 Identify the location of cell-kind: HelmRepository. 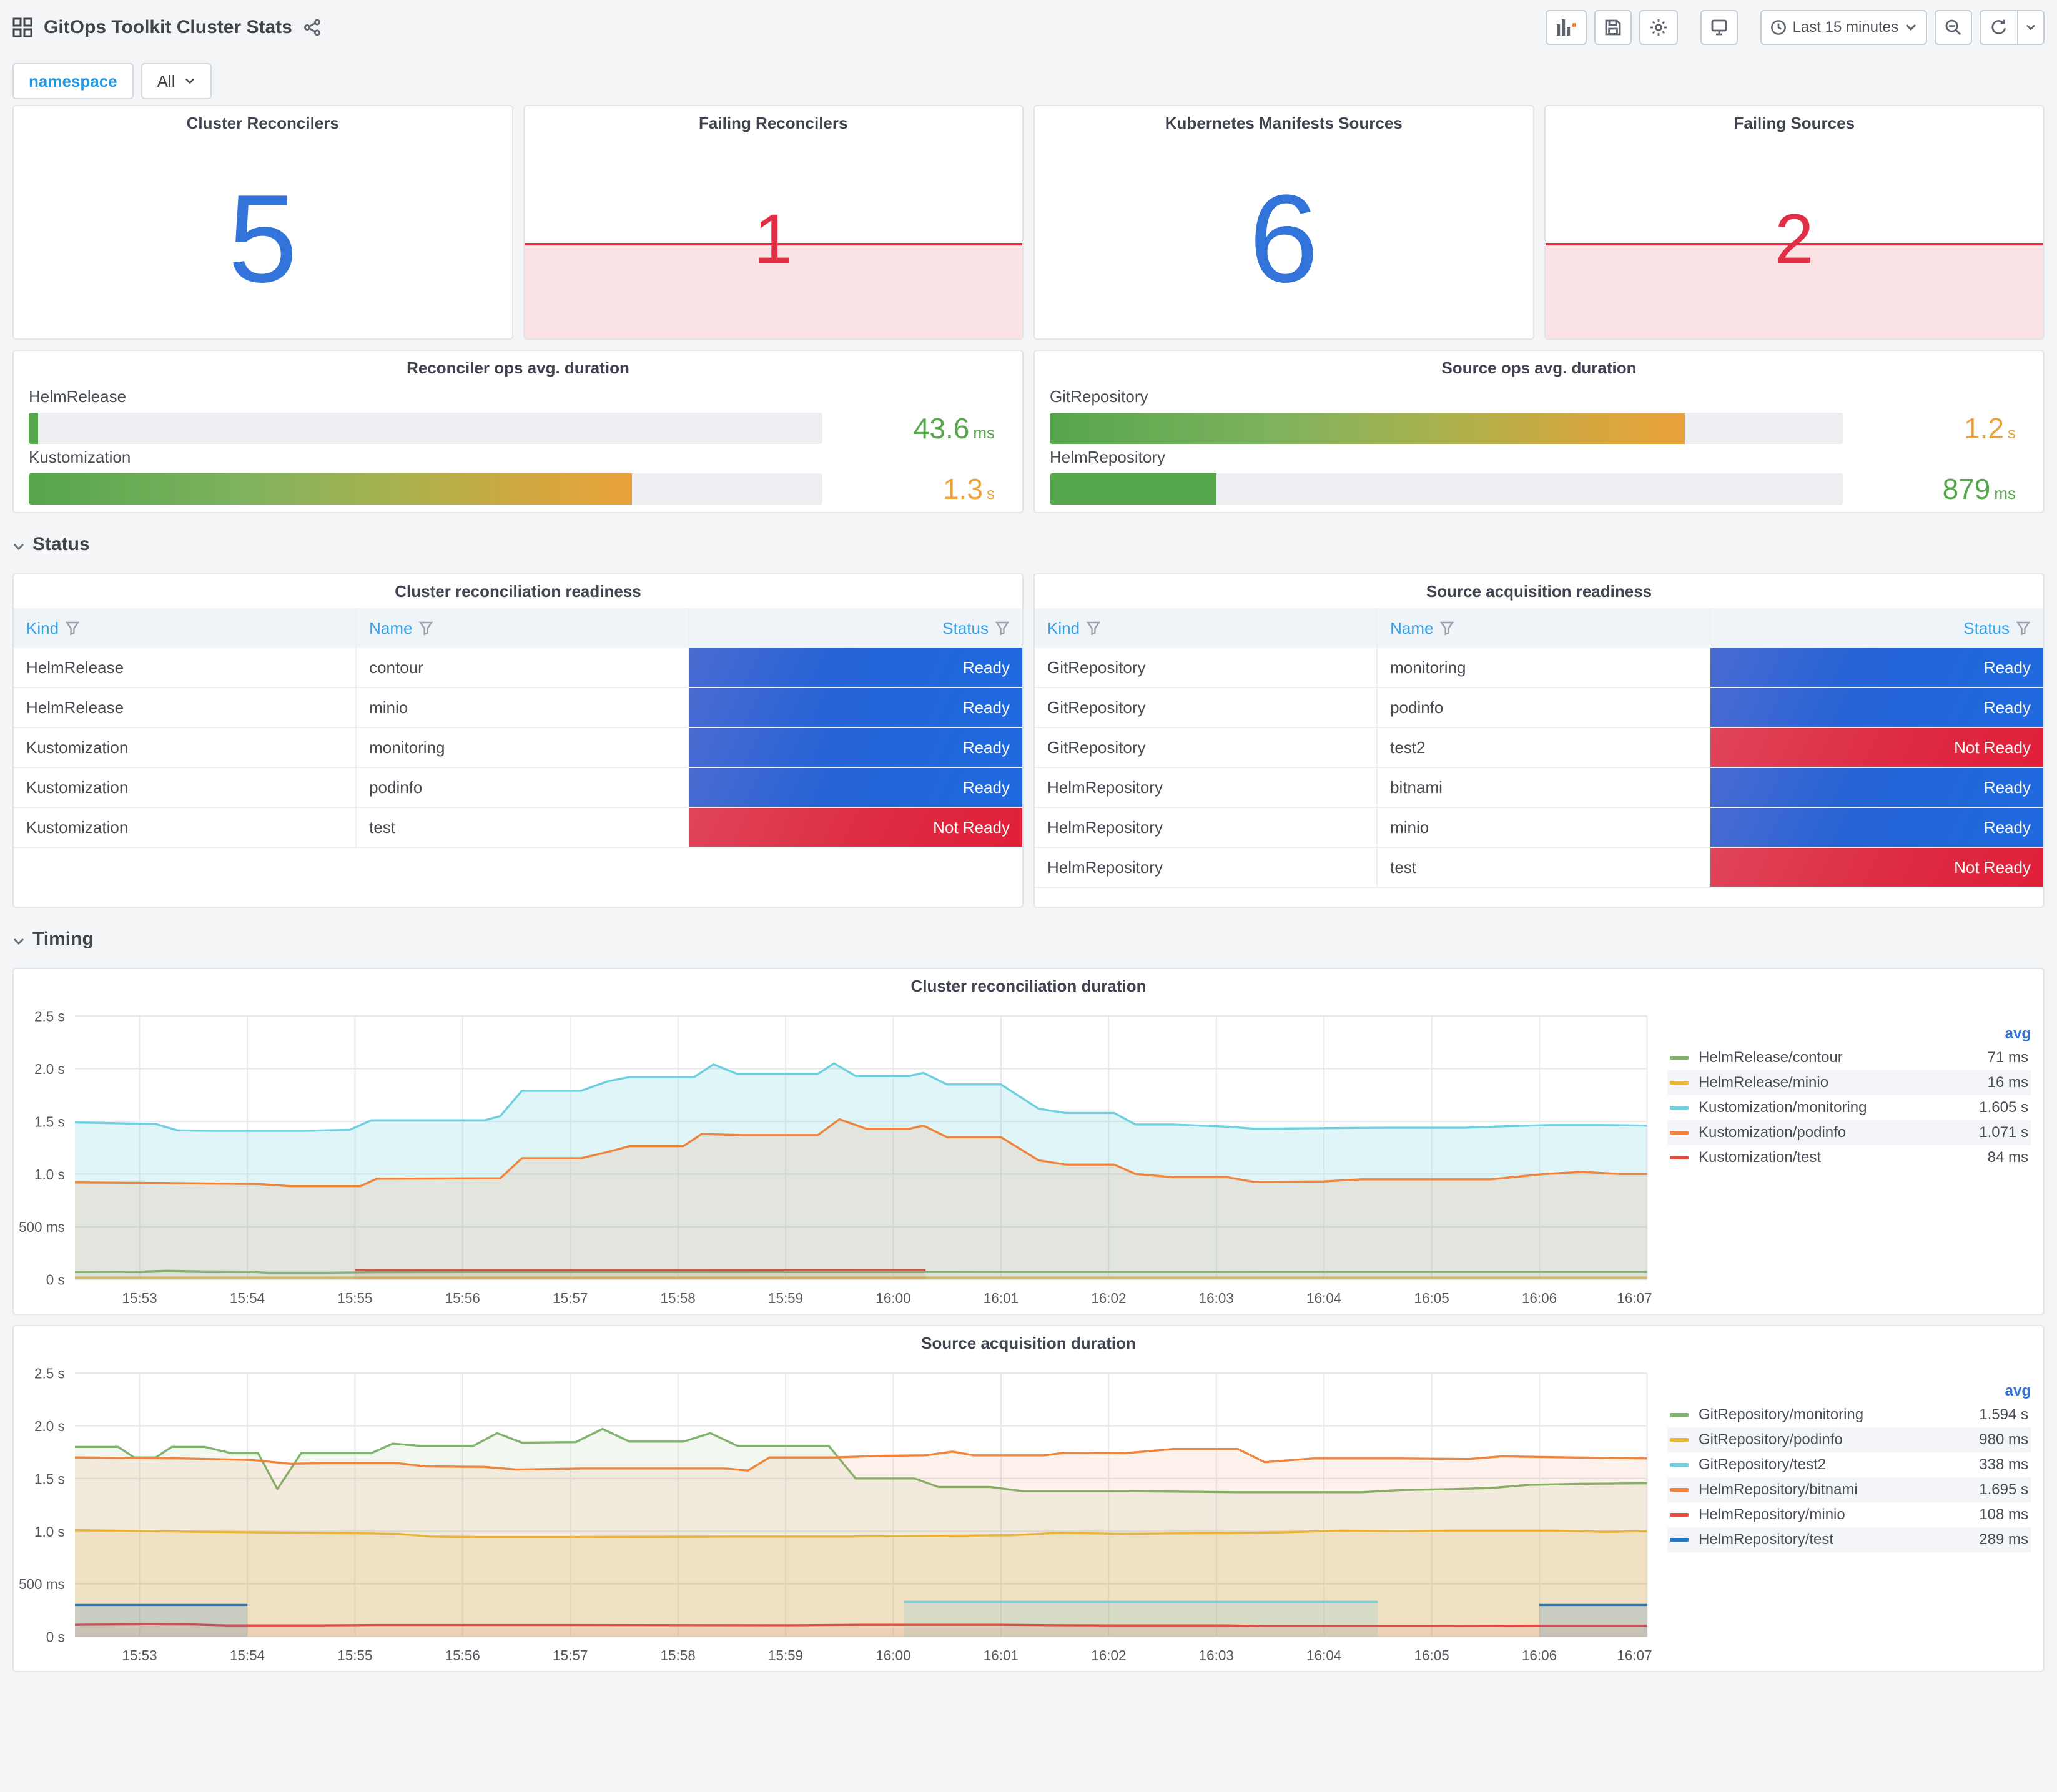
(1207, 867).